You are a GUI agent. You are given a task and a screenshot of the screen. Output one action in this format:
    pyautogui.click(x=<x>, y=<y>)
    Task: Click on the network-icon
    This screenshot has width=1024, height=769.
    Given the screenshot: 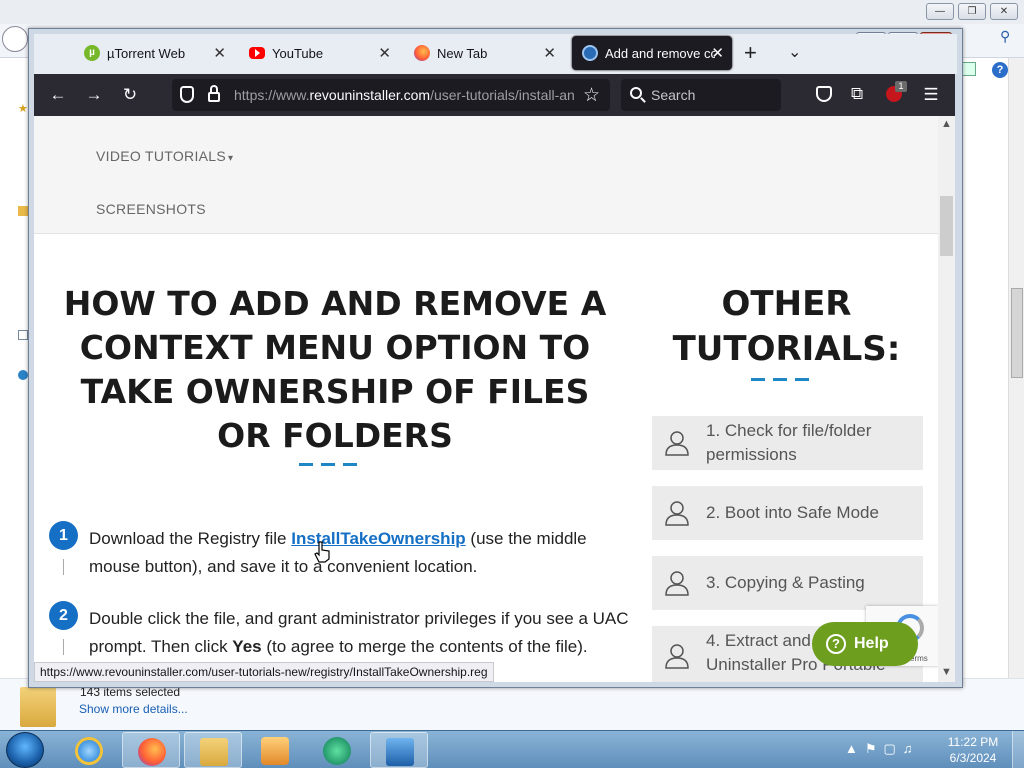 What is the action you would take?
    pyautogui.click(x=23, y=375)
    